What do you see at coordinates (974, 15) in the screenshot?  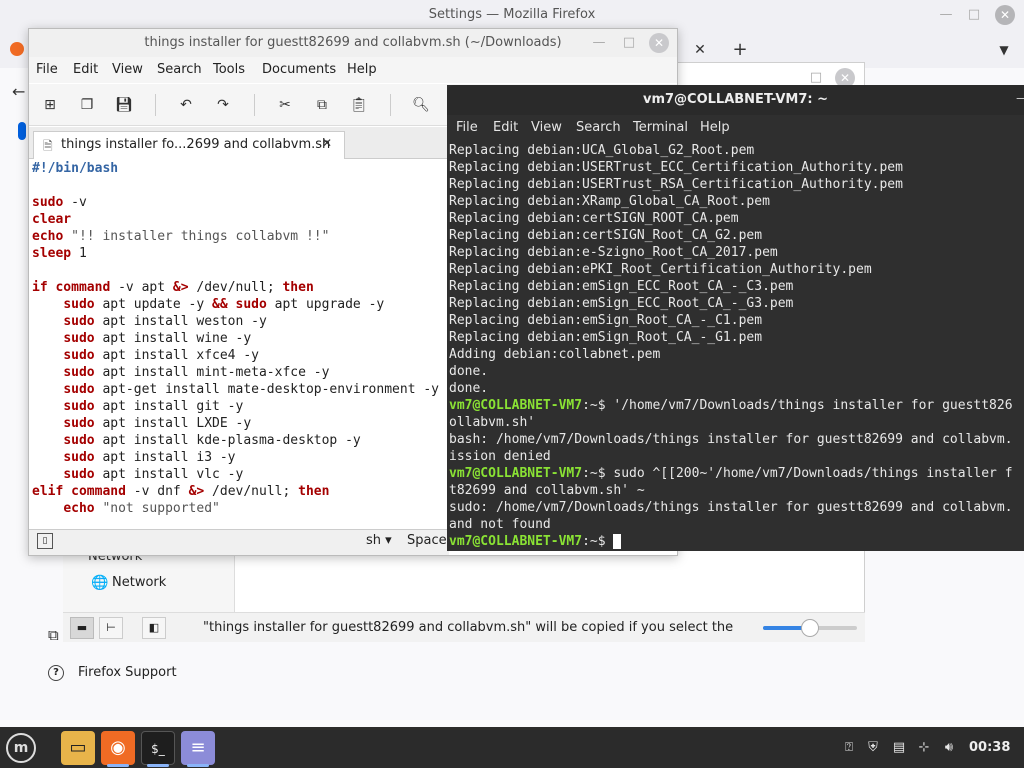 I see `firefox-maximize-icon: □` at bounding box center [974, 15].